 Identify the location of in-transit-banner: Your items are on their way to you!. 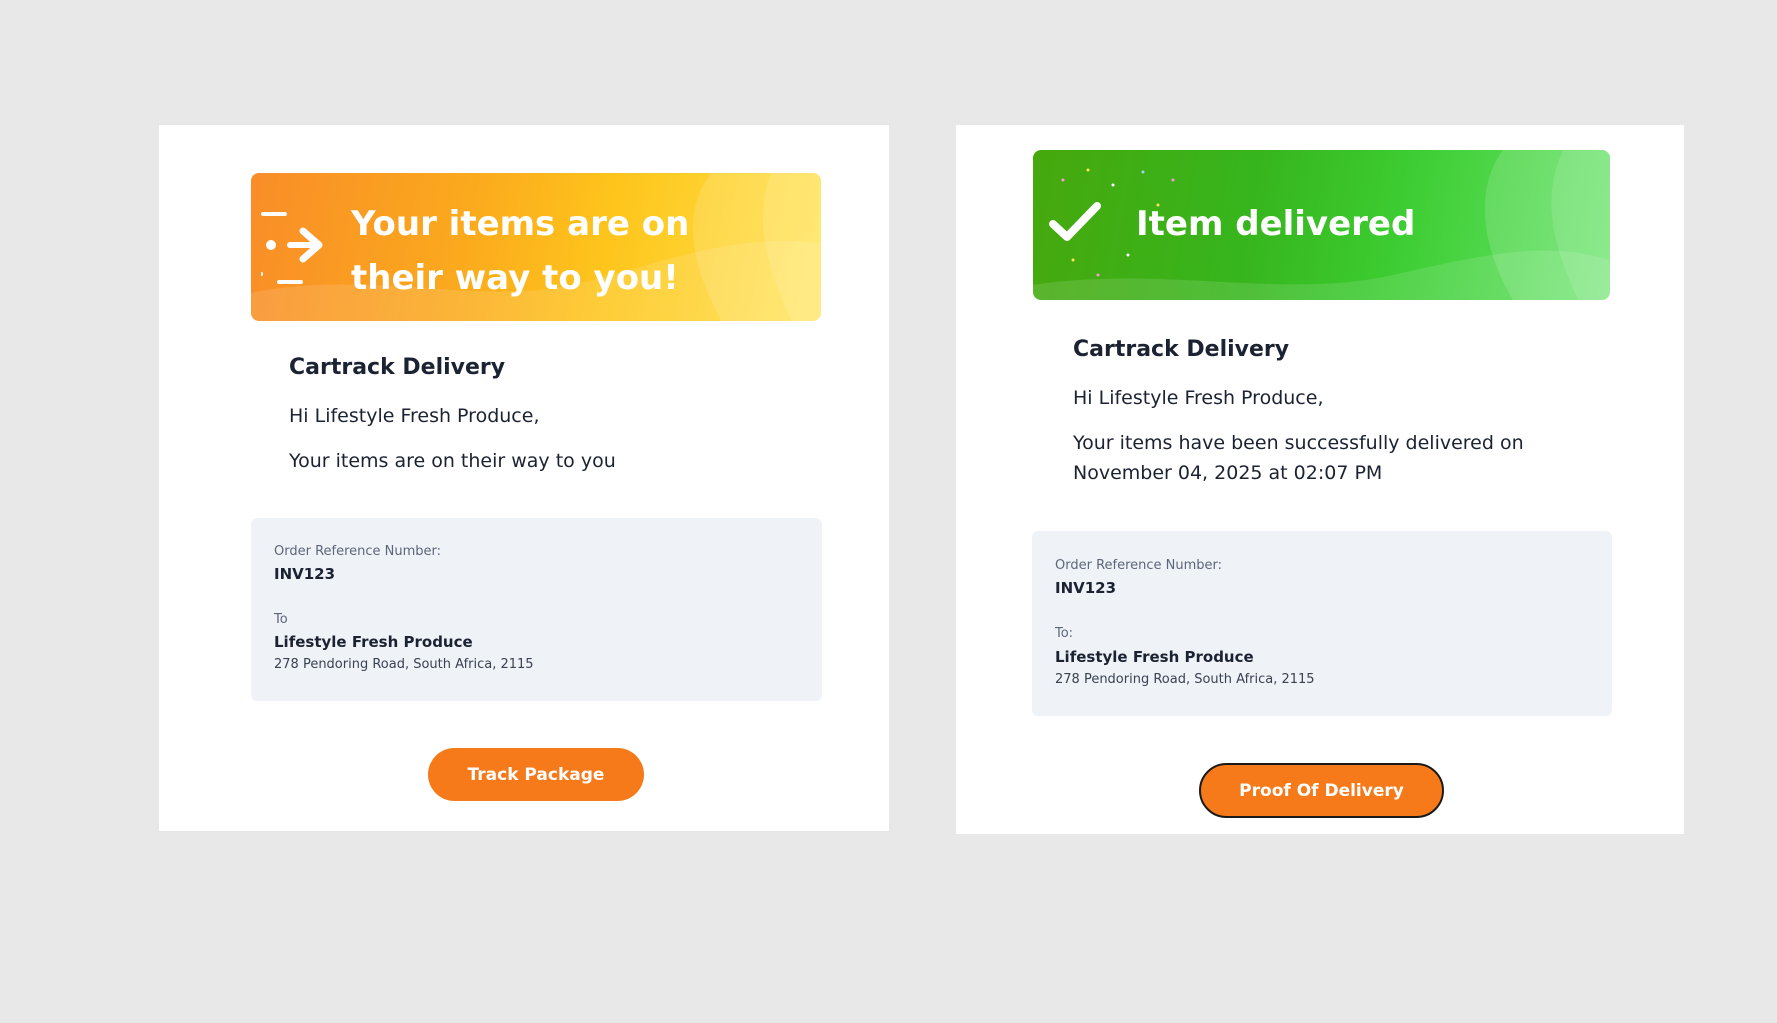
(536, 247).